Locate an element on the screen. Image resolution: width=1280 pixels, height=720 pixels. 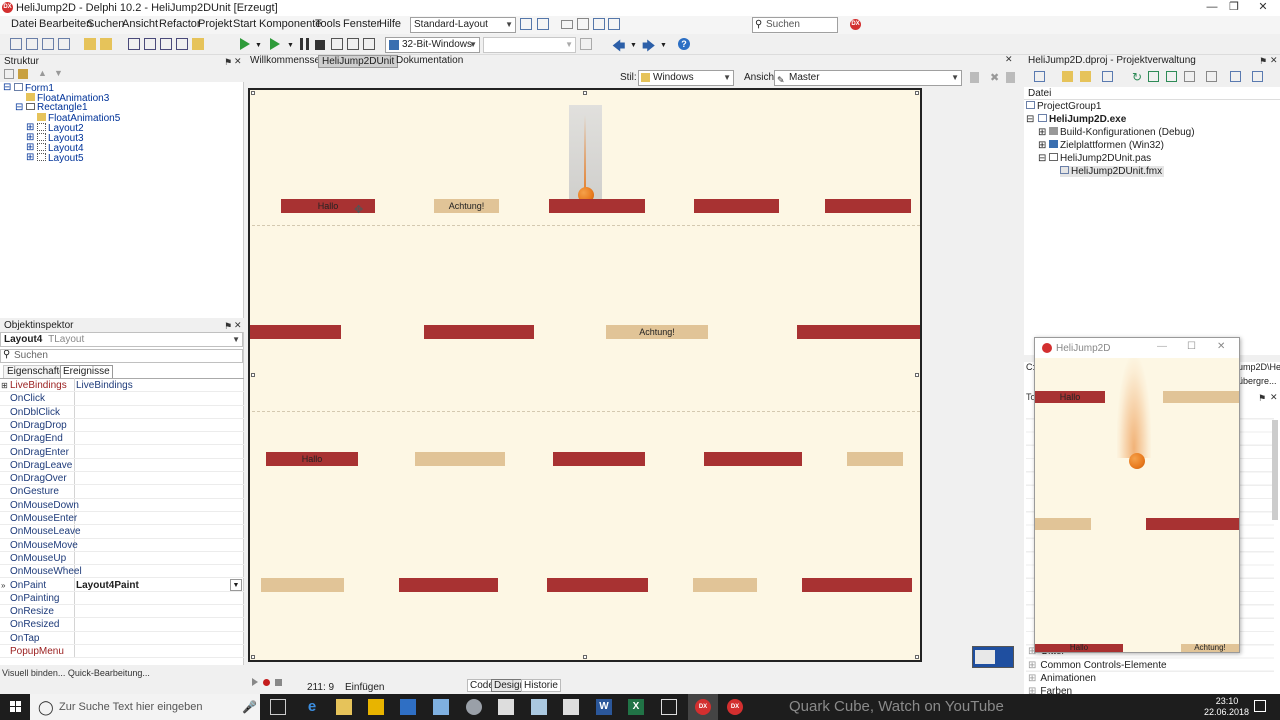
scrollbar is located at coordinates (1275, 470).